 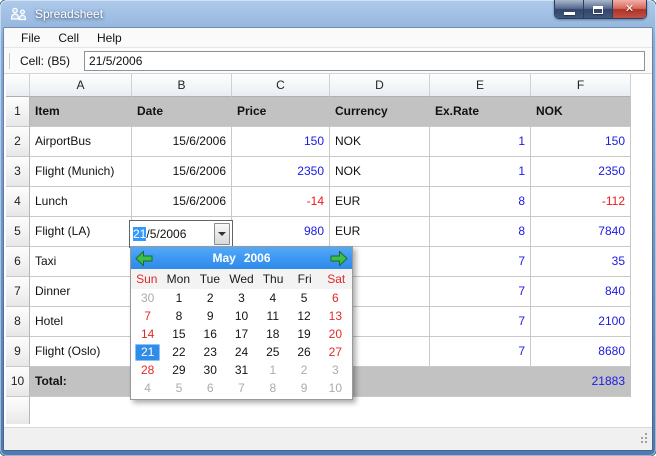 What do you see at coordinates (178, 334) in the screenshot?
I see `calendar-day: 15` at bounding box center [178, 334].